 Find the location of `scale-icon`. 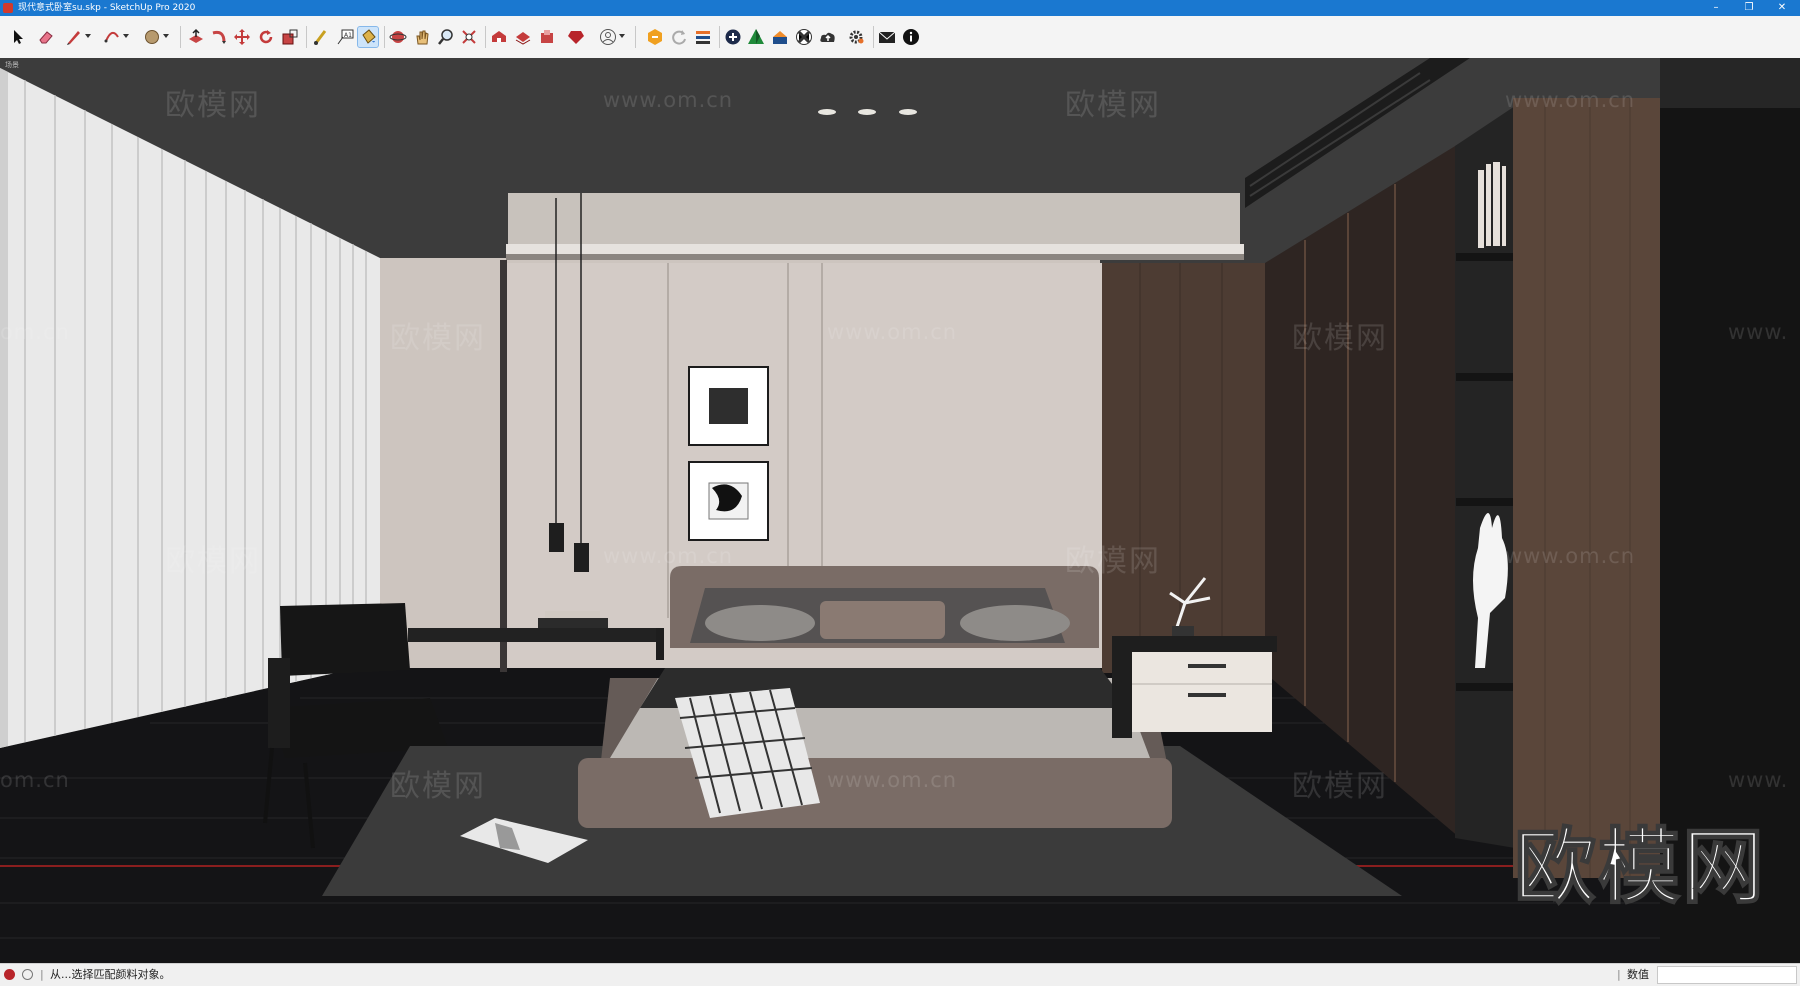

scale-icon is located at coordinates (290, 37).